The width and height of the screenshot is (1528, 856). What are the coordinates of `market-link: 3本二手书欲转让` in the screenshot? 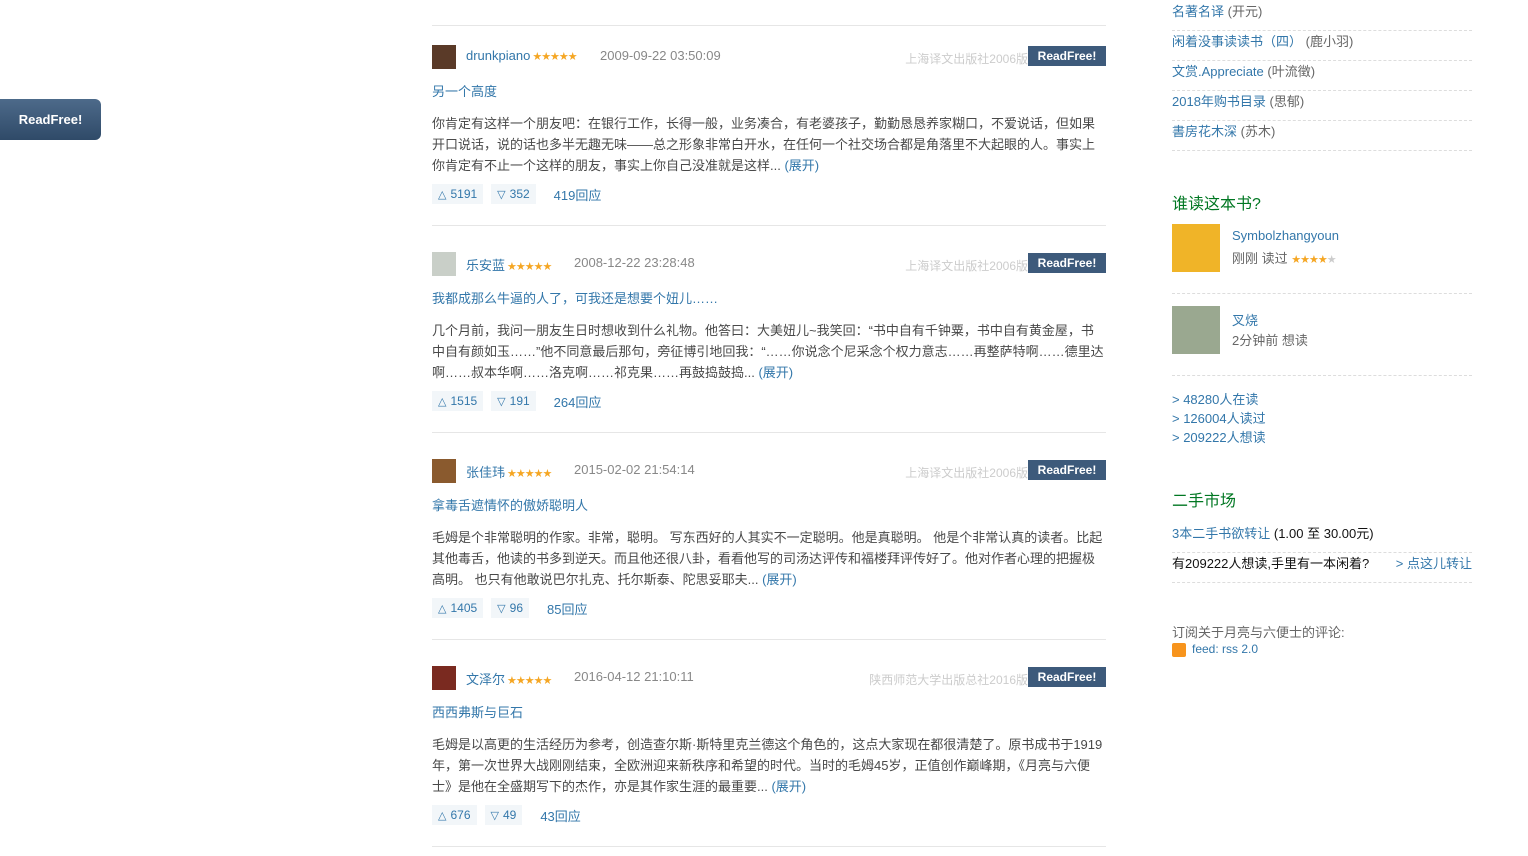 It's located at (1221, 533).